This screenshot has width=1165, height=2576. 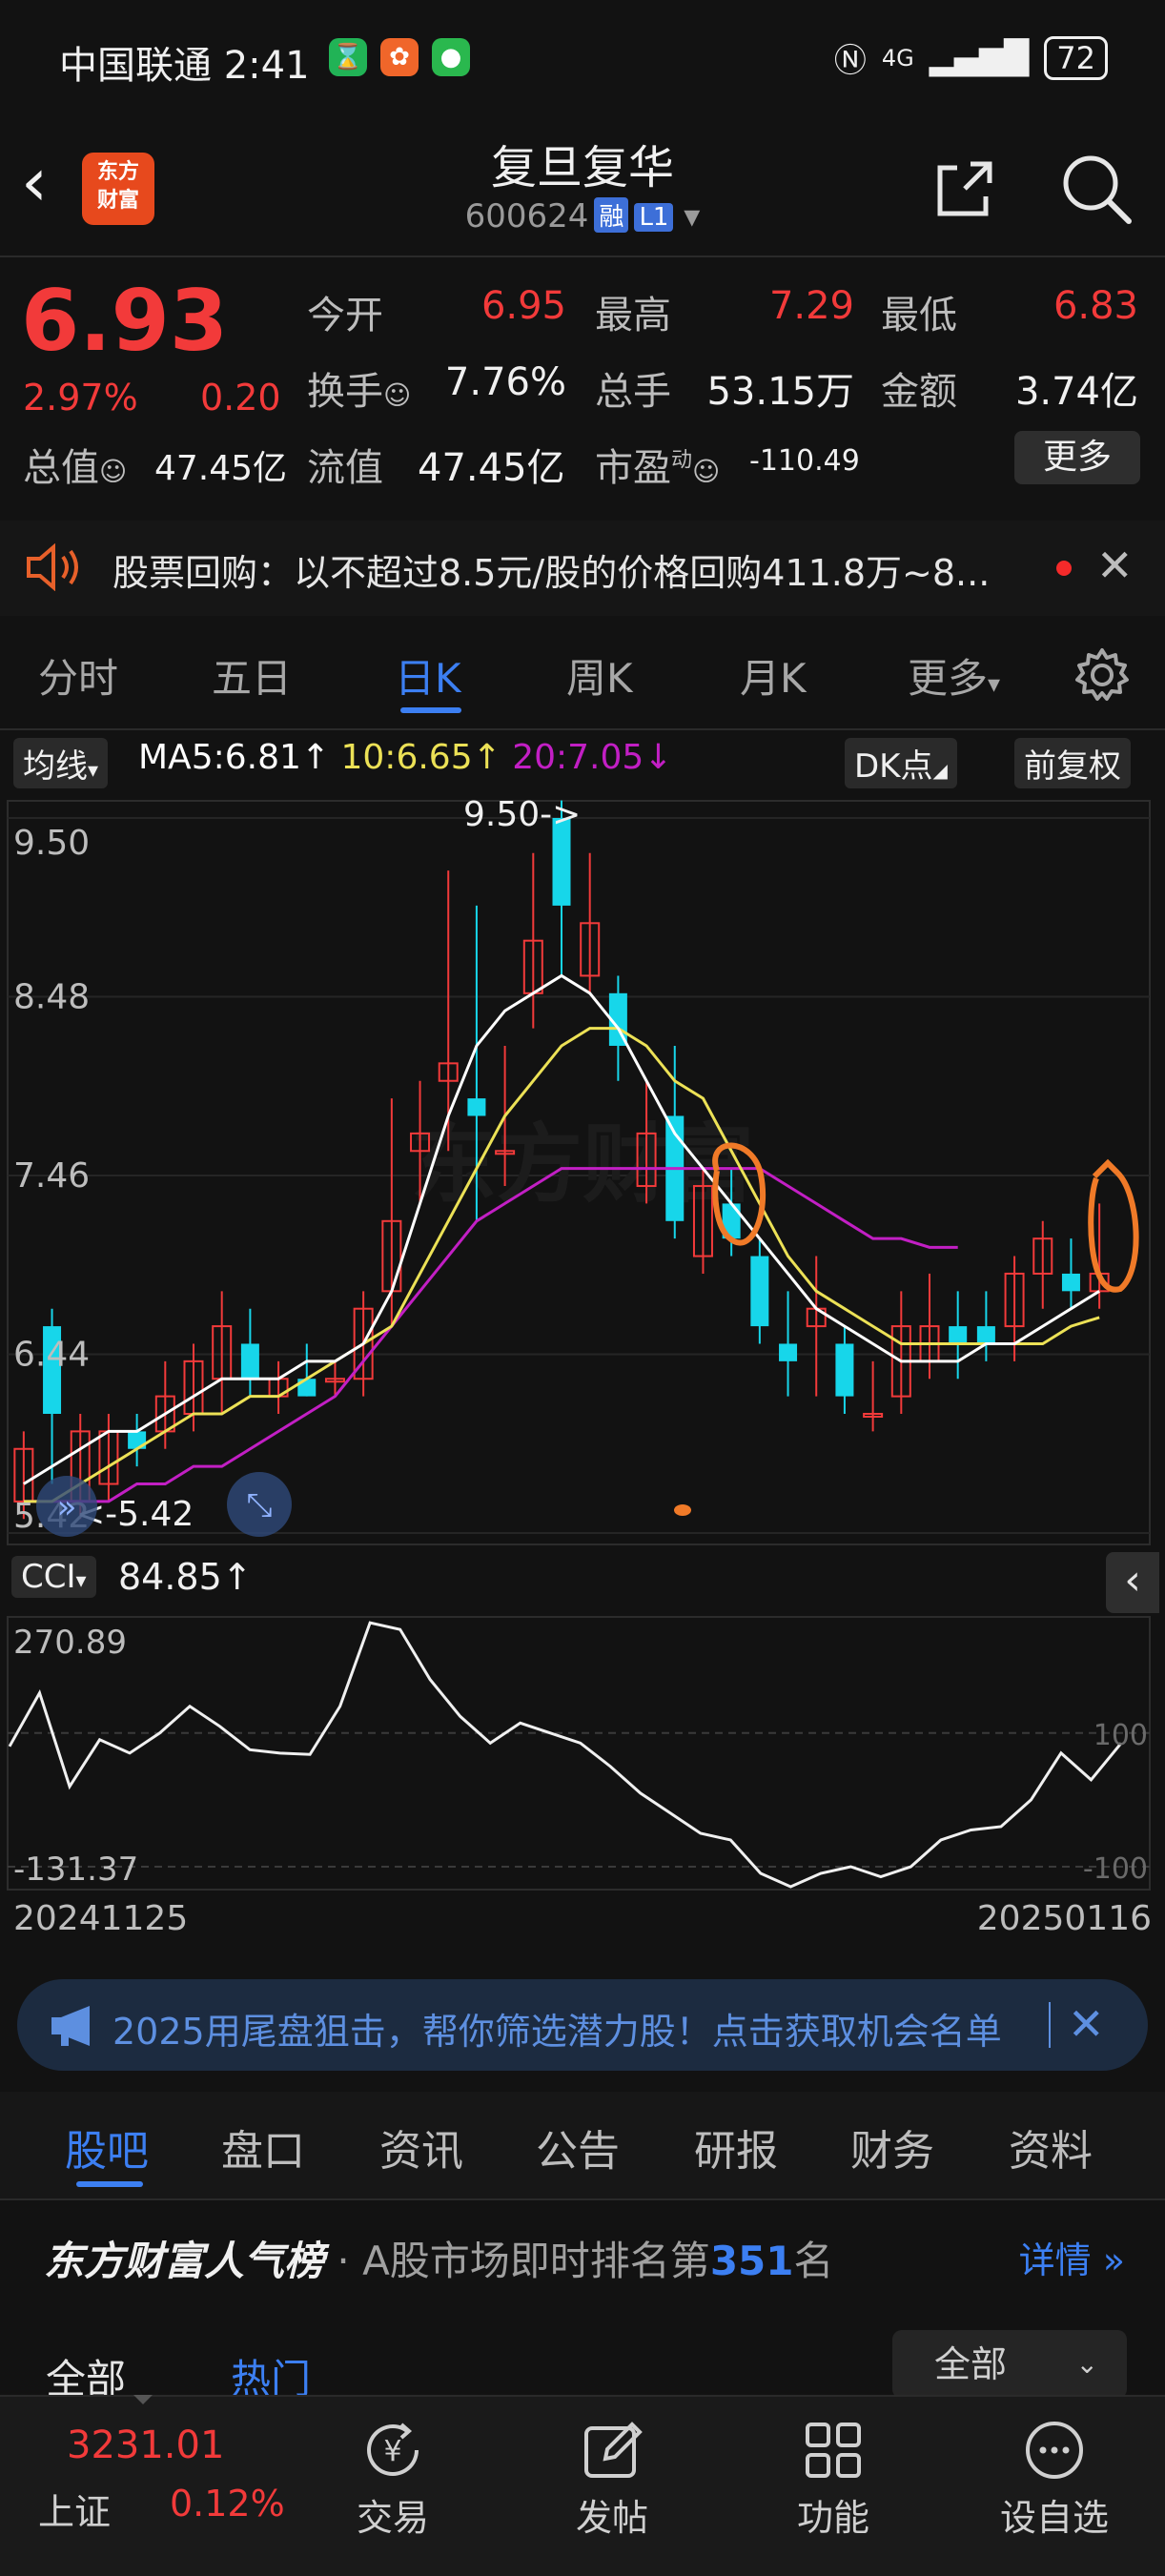 What do you see at coordinates (611, 2518) in the screenshot?
I see `nav-post-label: 发帖` at bounding box center [611, 2518].